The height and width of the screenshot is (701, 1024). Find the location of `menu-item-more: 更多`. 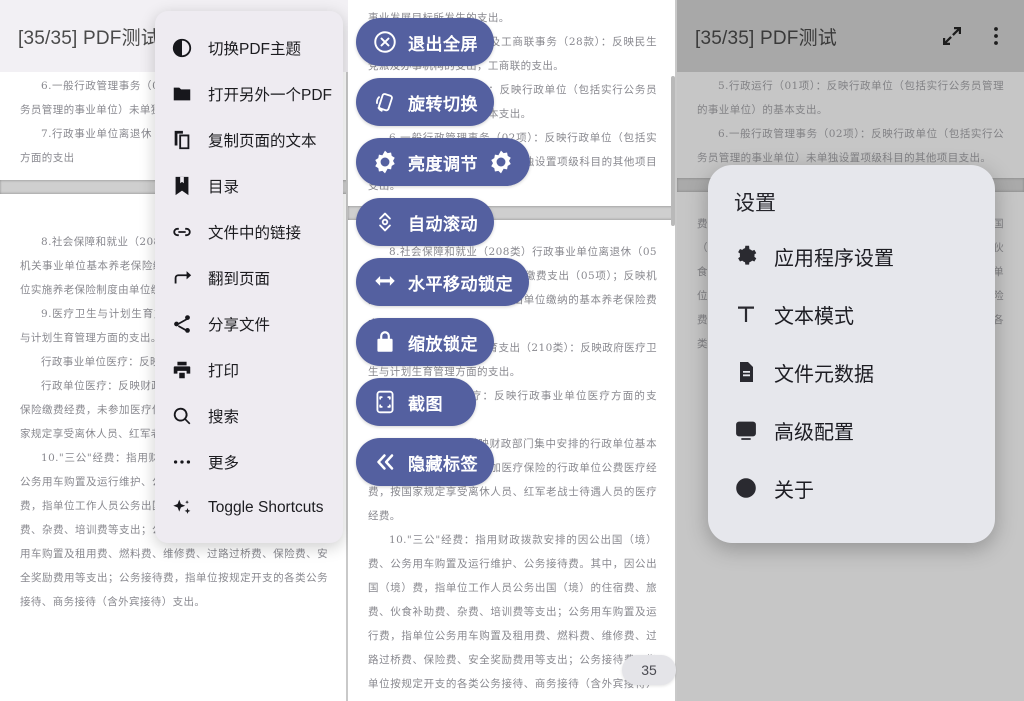

menu-item-more: 更多 is located at coordinates (249, 462).